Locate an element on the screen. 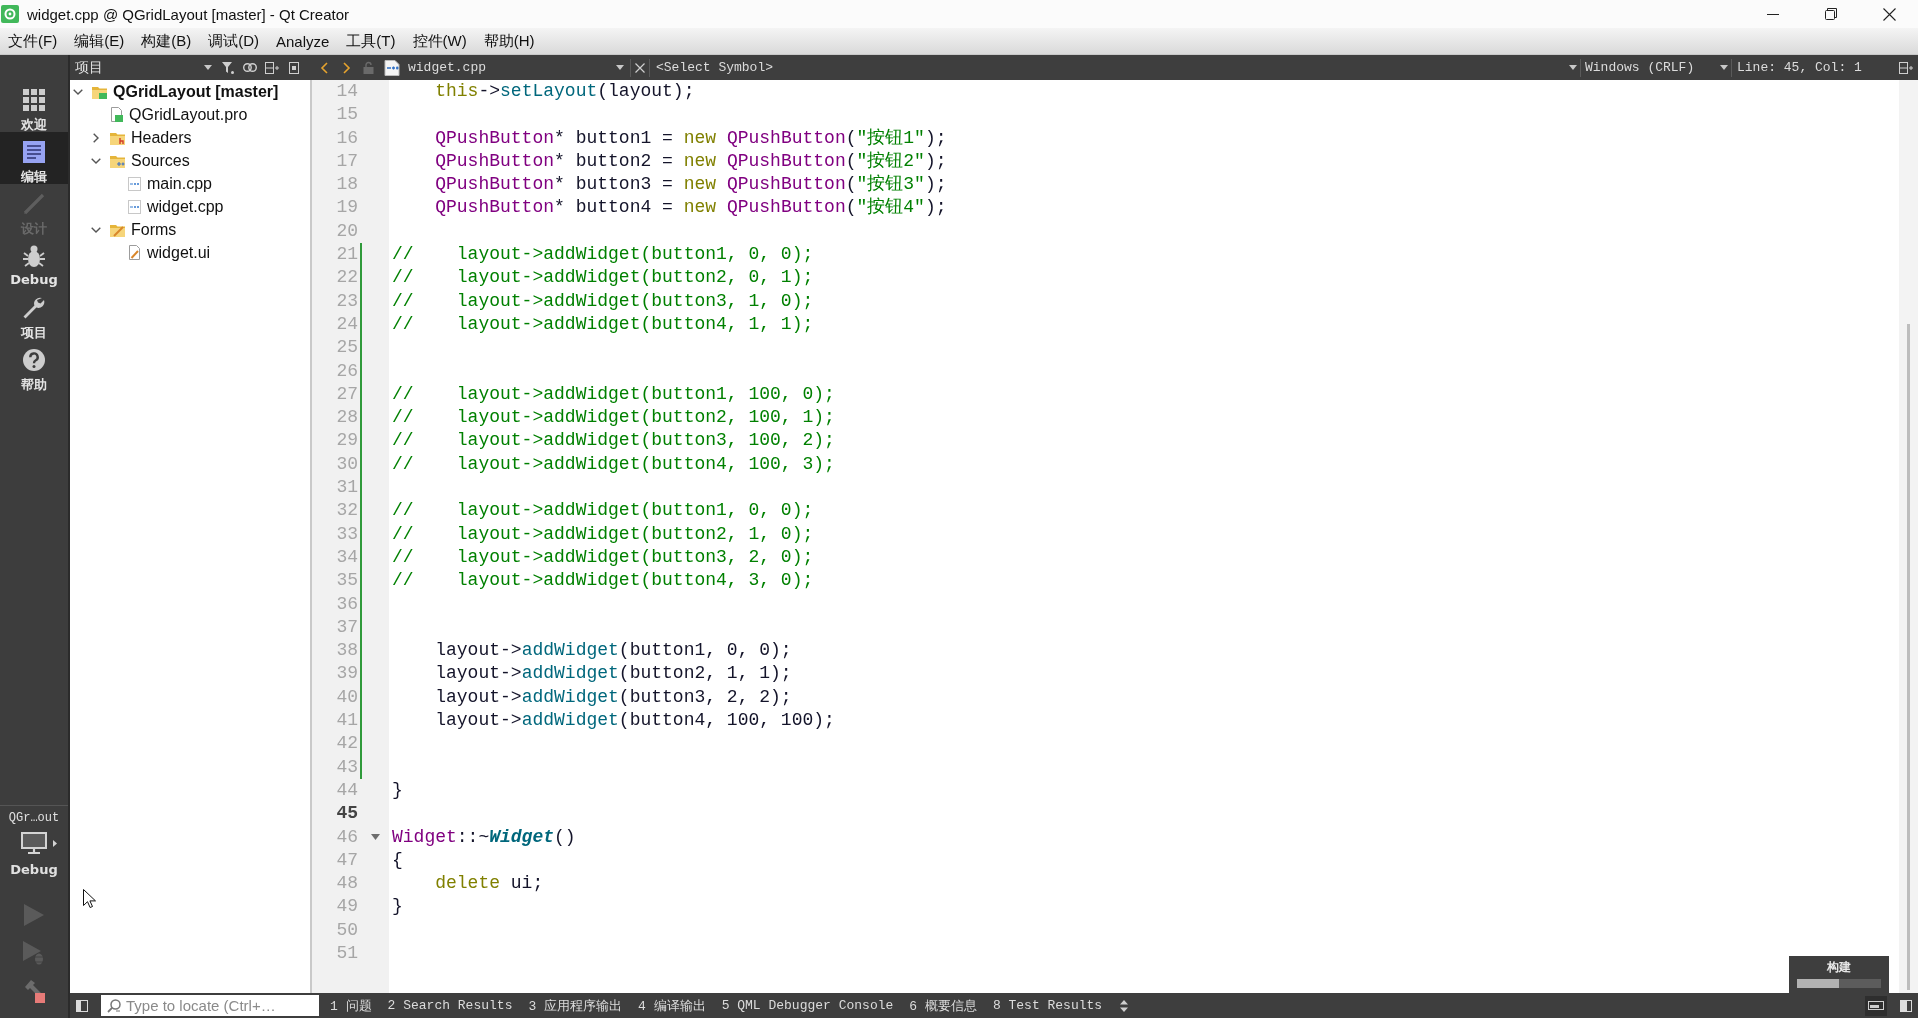  tree-item: widget.ui is located at coordinates (158, 252).